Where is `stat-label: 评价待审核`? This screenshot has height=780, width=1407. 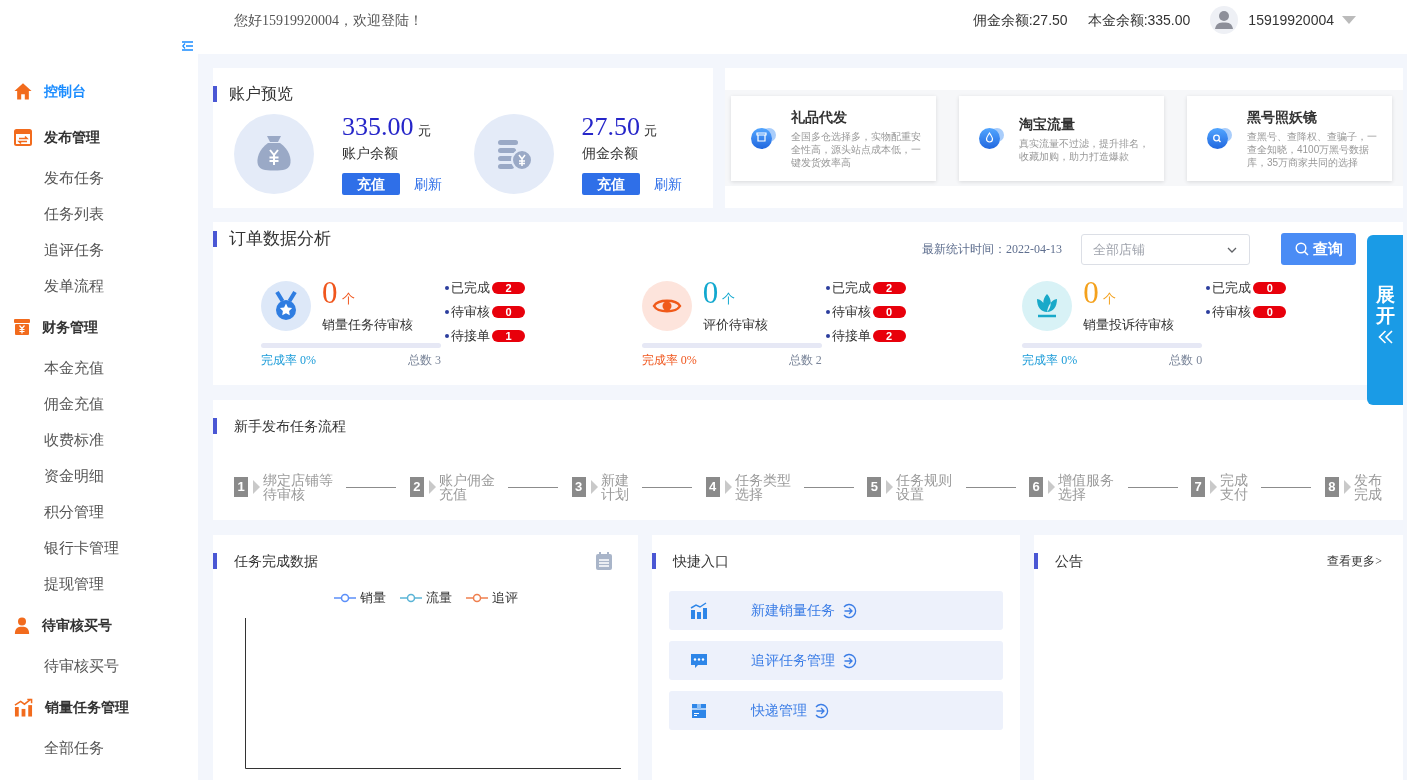
stat-label: 评价待审核 is located at coordinates (735, 325).